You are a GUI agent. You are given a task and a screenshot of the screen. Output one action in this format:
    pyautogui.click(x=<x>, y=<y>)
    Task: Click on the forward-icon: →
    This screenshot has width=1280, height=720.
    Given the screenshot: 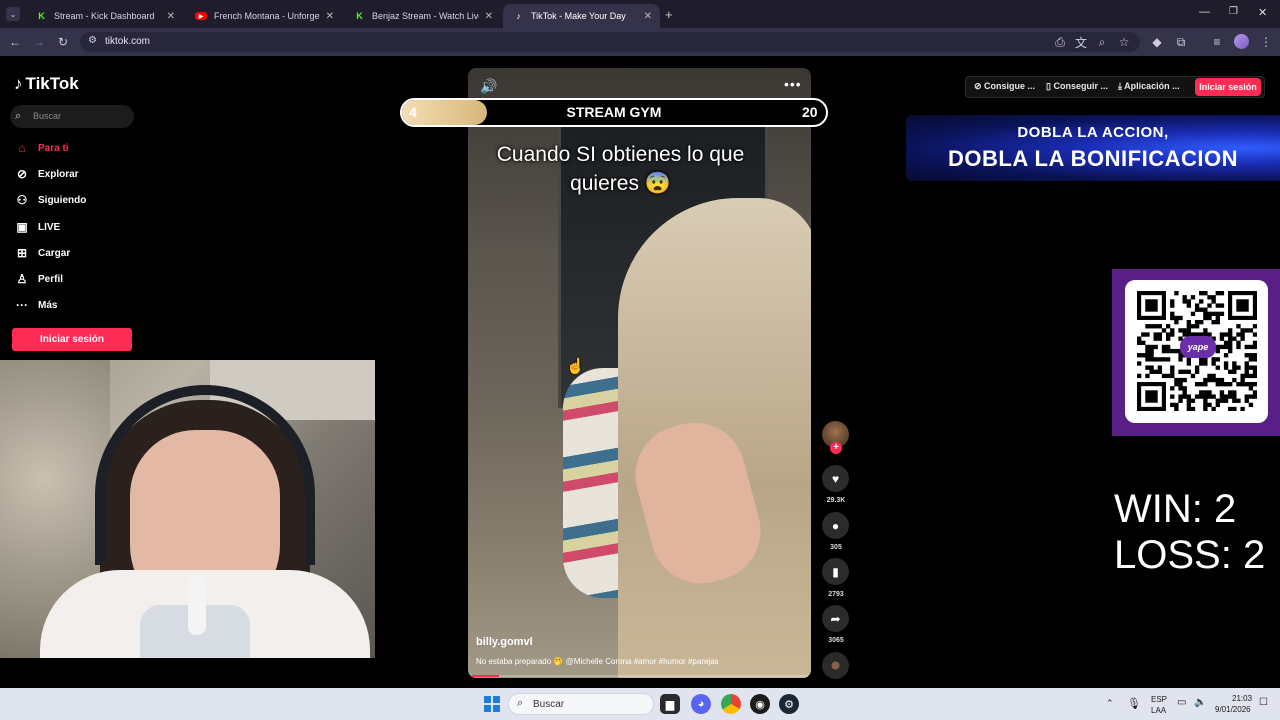 What is the action you would take?
    pyautogui.click(x=39, y=42)
    